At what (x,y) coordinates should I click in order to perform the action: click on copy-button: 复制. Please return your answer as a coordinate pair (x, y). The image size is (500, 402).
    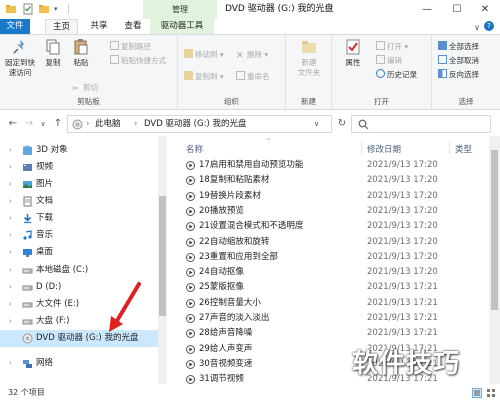
    Looking at the image, I should click on (53, 53).